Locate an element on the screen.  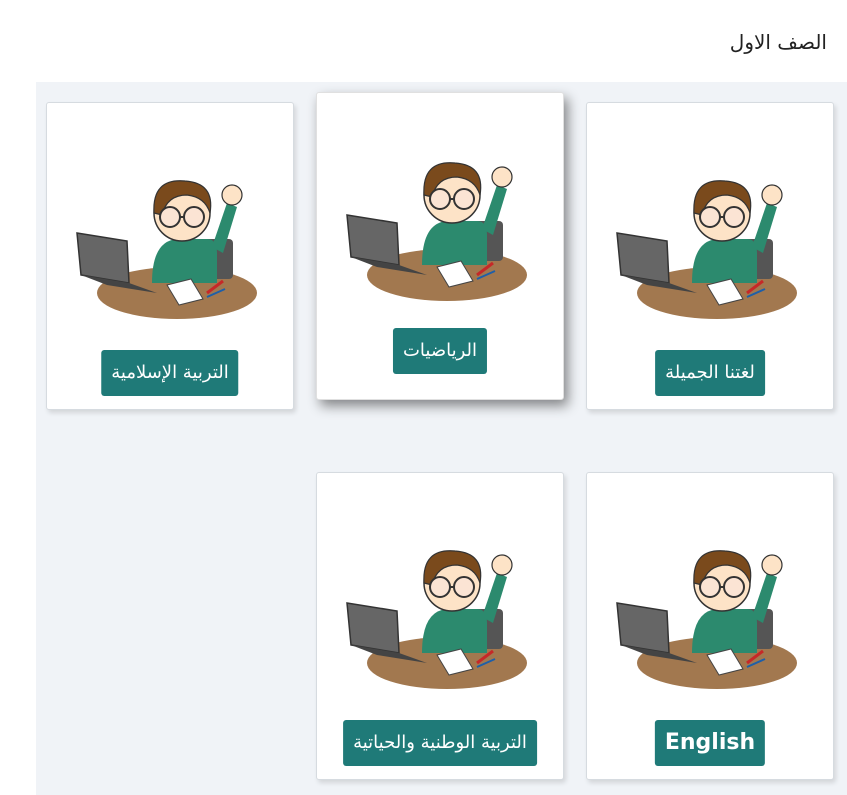
subject-button: لغتنا الجميلة is located at coordinates (710, 373).